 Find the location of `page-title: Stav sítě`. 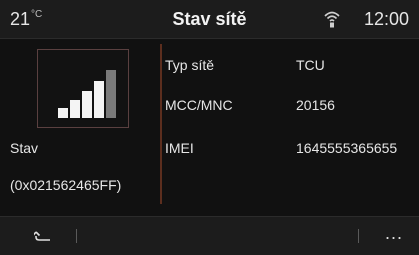

page-title: Stav sítě is located at coordinates (209, 19).